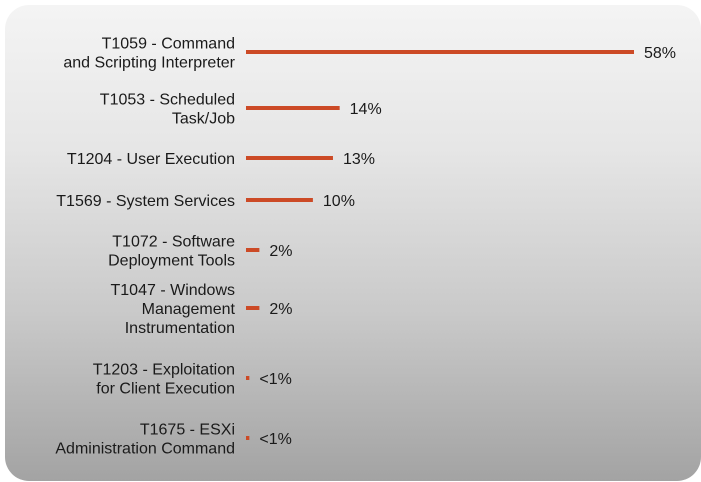 This screenshot has width=701, height=482. Describe the element at coordinates (359, 159) in the screenshot. I see `value-label-2: 13%` at that location.